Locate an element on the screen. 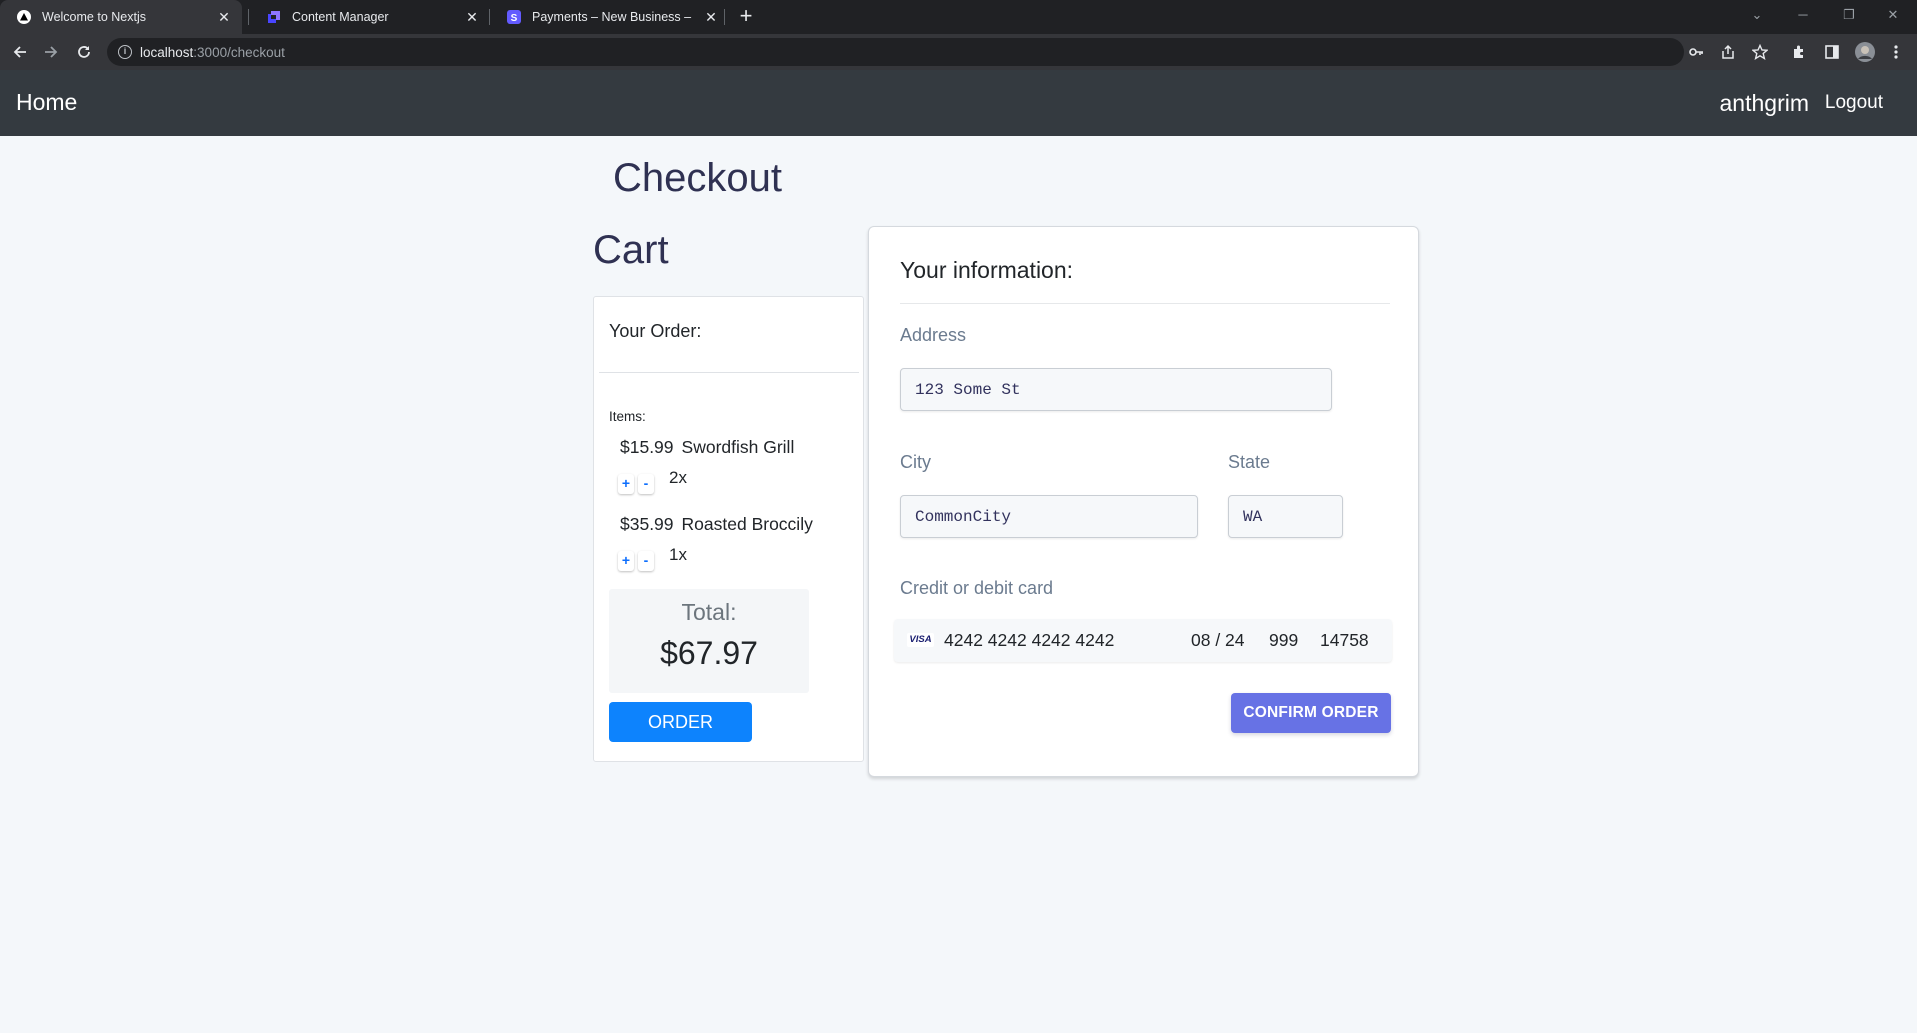 The image size is (1917, 1033). tab-title: Welcome to Nextjs is located at coordinates (94, 17).